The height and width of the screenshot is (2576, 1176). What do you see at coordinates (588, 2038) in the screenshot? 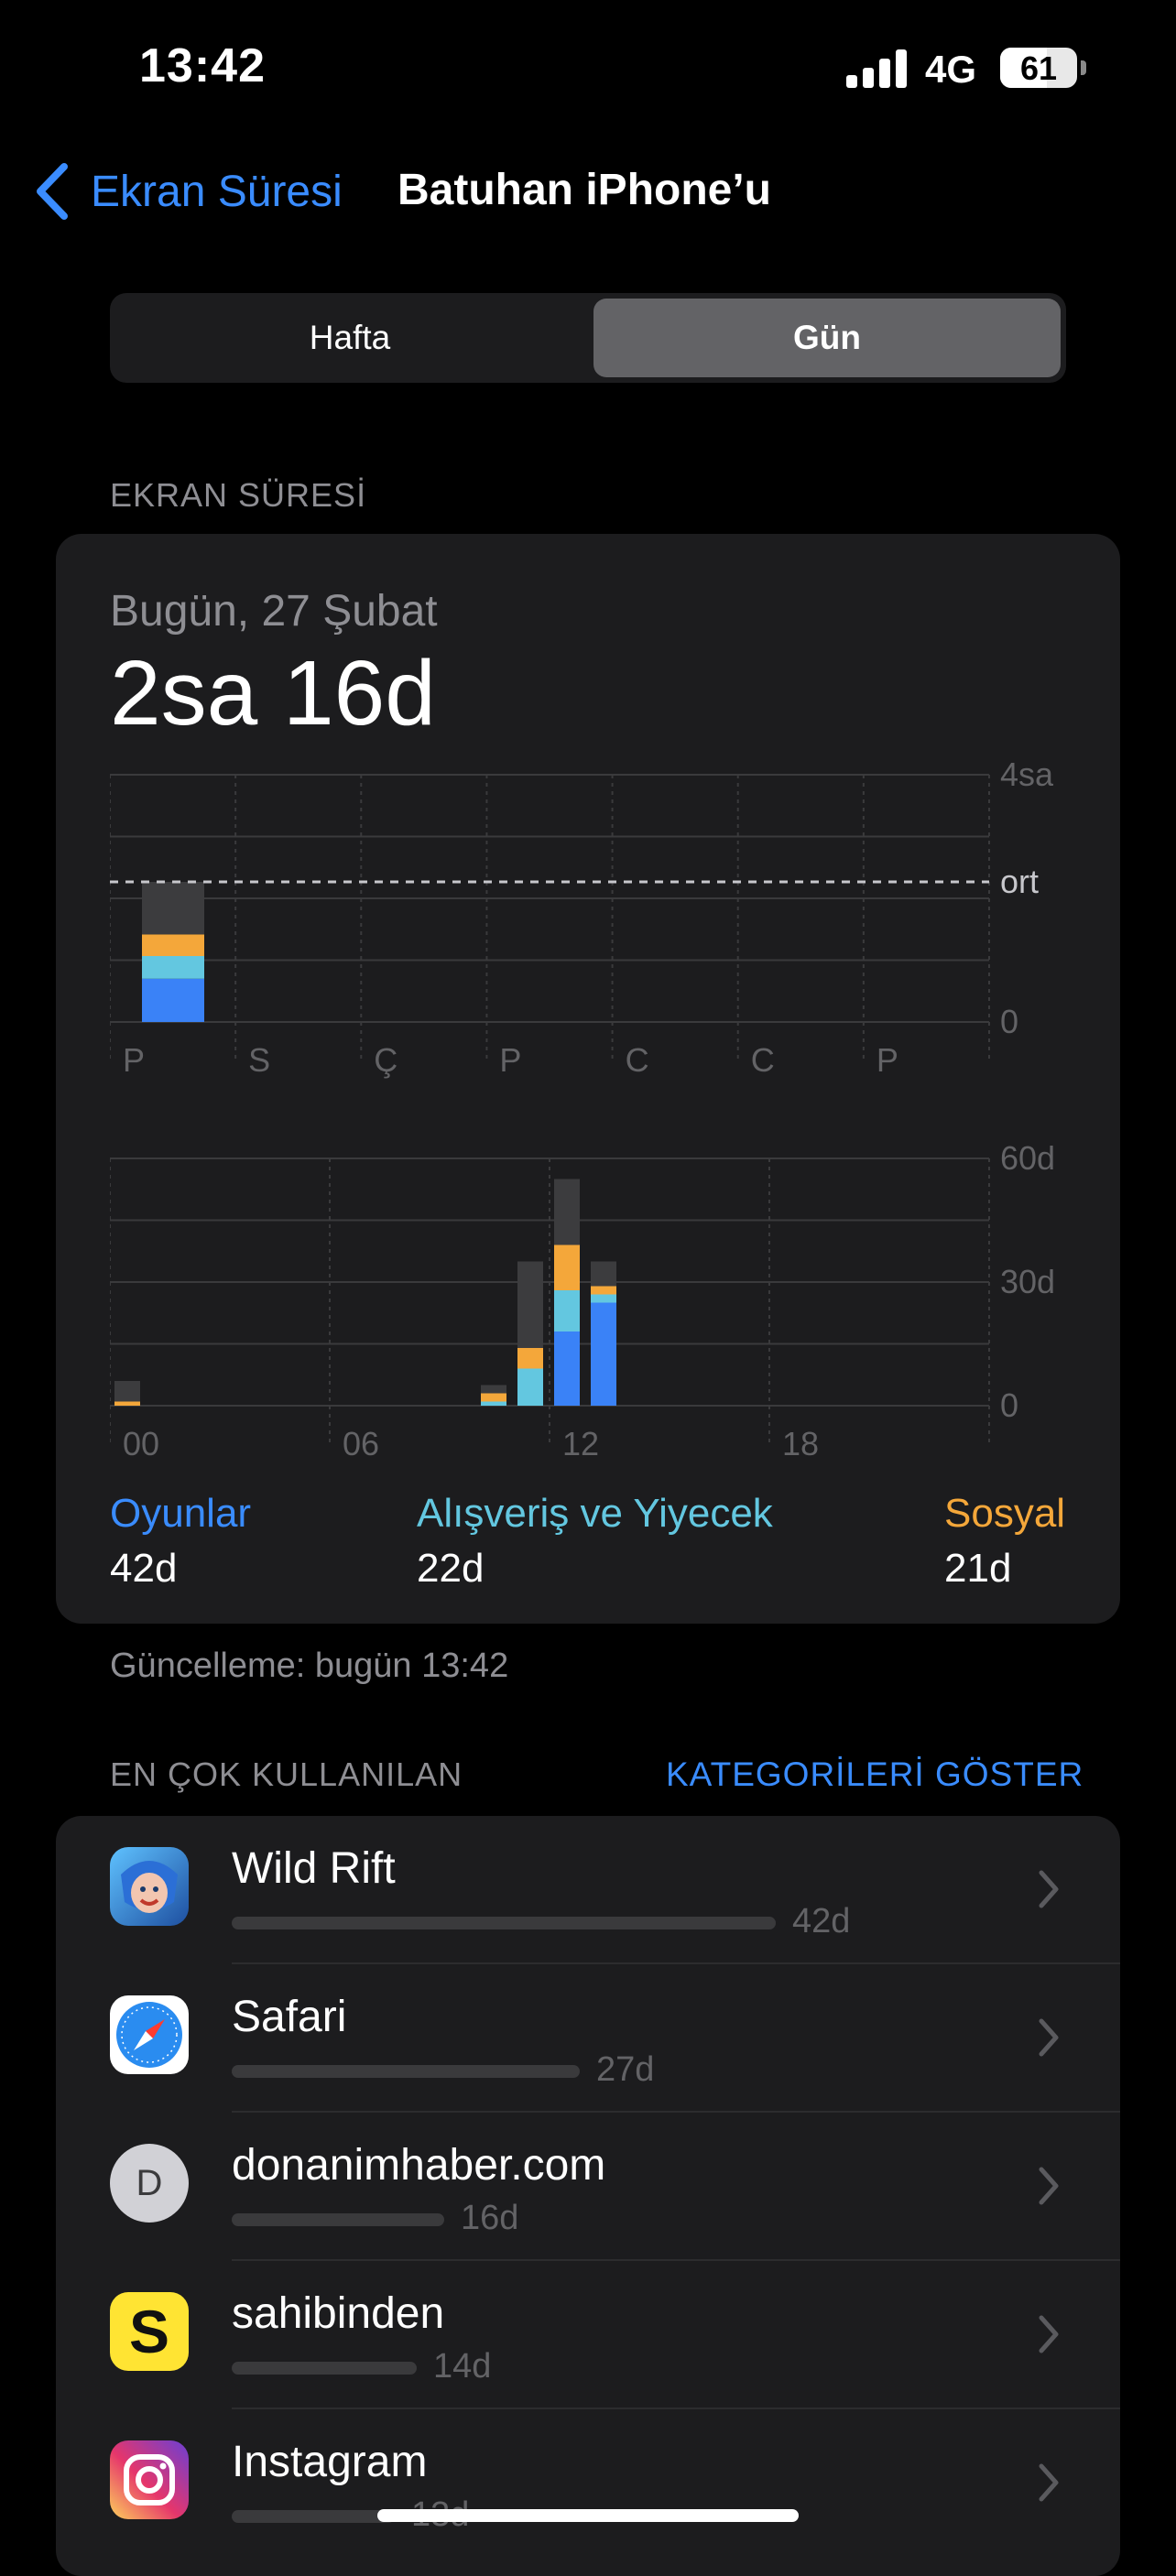
I see `app-row-safari: Safari 27d` at bounding box center [588, 2038].